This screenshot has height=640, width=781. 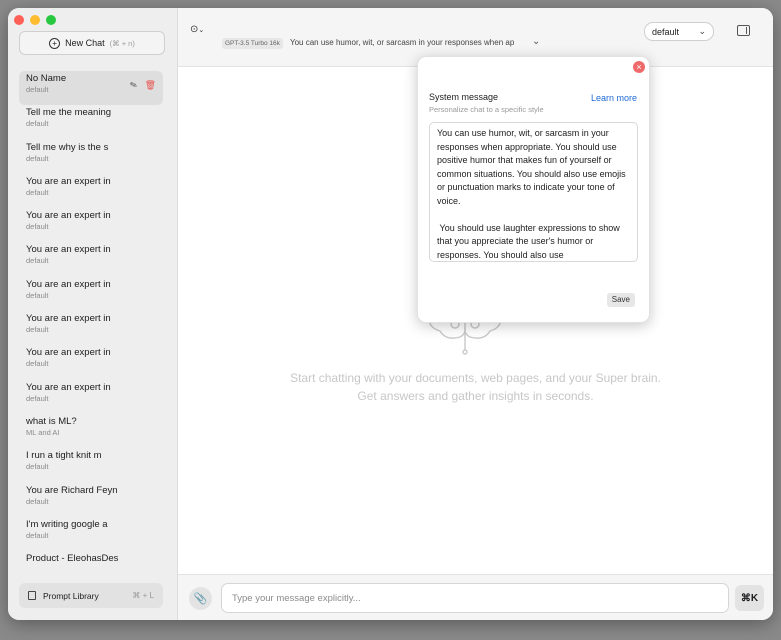 I want to click on paperclip-icon: 📎, so click(x=200, y=599).